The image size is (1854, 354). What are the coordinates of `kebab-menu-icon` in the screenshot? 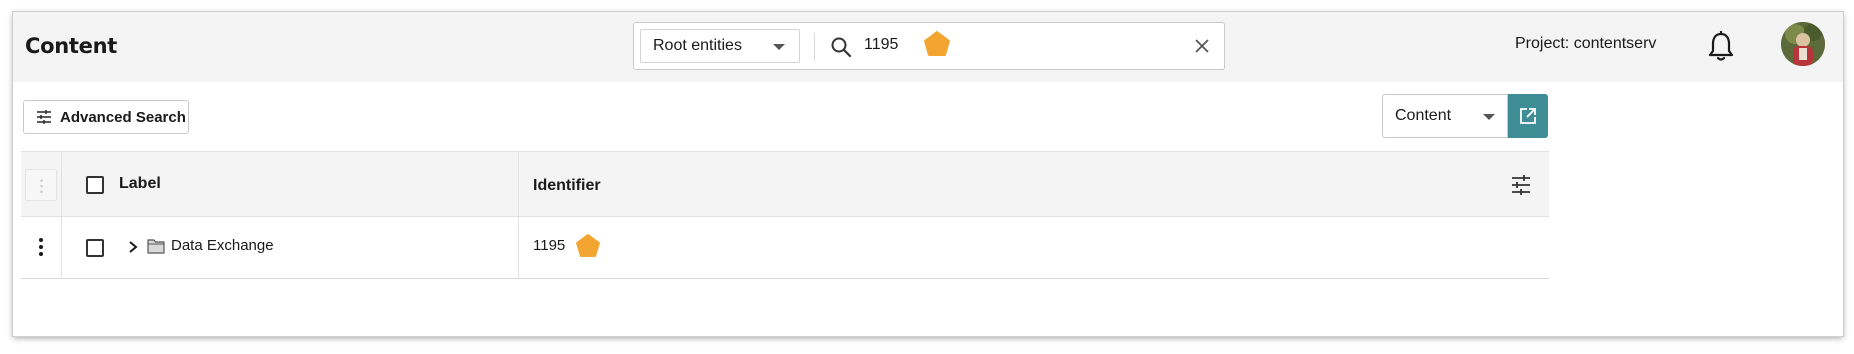 It's located at (41, 247).